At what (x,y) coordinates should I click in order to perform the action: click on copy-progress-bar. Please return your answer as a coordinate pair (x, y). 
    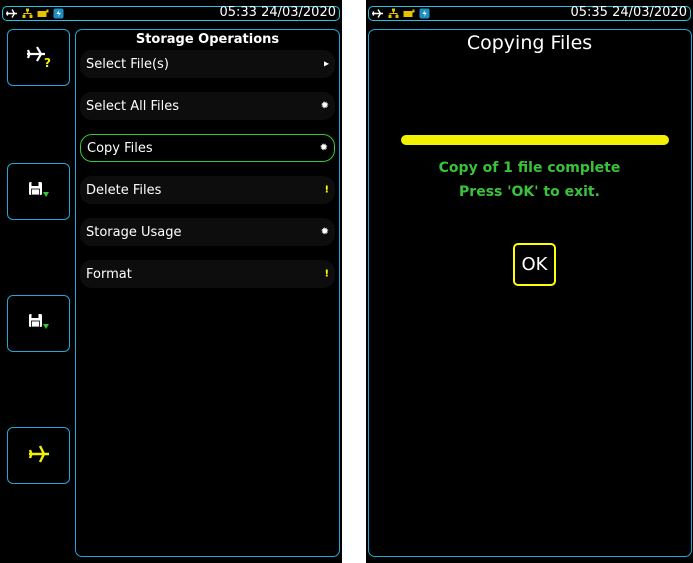
    Looking at the image, I should click on (535, 140).